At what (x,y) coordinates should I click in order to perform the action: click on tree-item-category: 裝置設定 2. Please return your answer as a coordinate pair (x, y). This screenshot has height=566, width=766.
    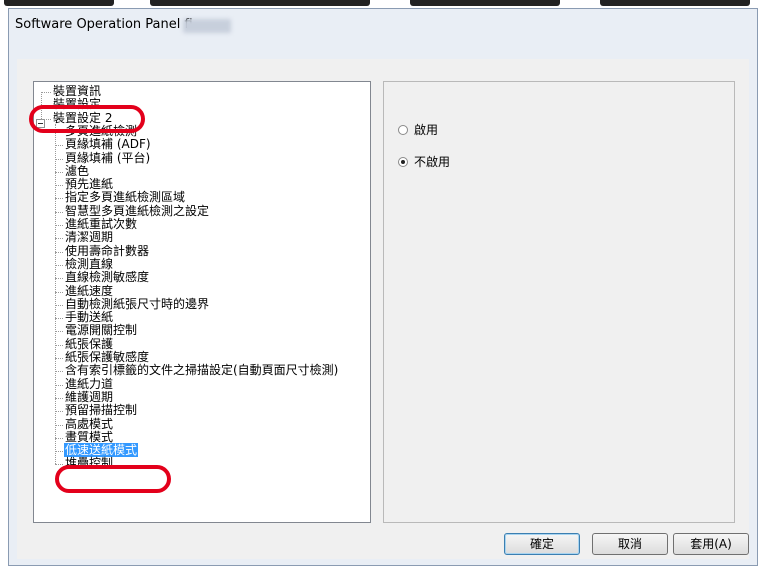
    Looking at the image, I should click on (82, 117).